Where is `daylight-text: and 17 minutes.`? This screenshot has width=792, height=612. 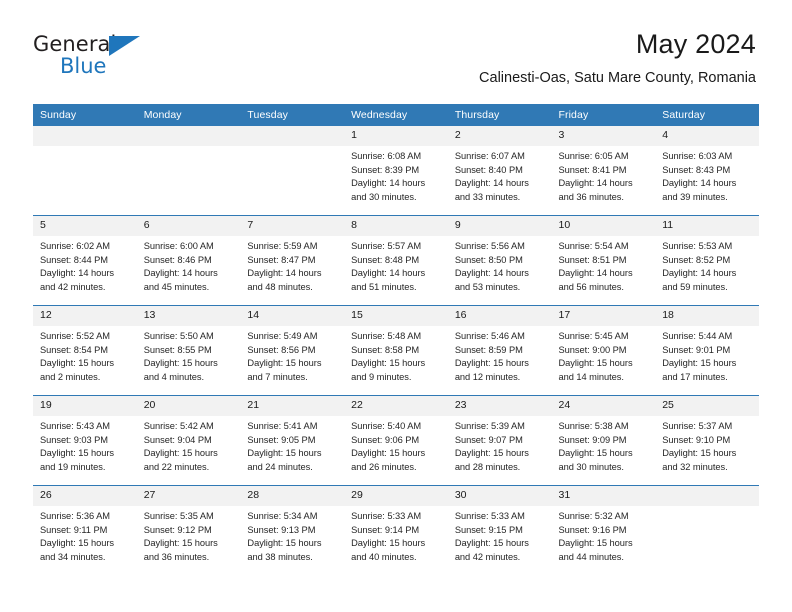 daylight-text: and 17 minutes. is located at coordinates (695, 376).